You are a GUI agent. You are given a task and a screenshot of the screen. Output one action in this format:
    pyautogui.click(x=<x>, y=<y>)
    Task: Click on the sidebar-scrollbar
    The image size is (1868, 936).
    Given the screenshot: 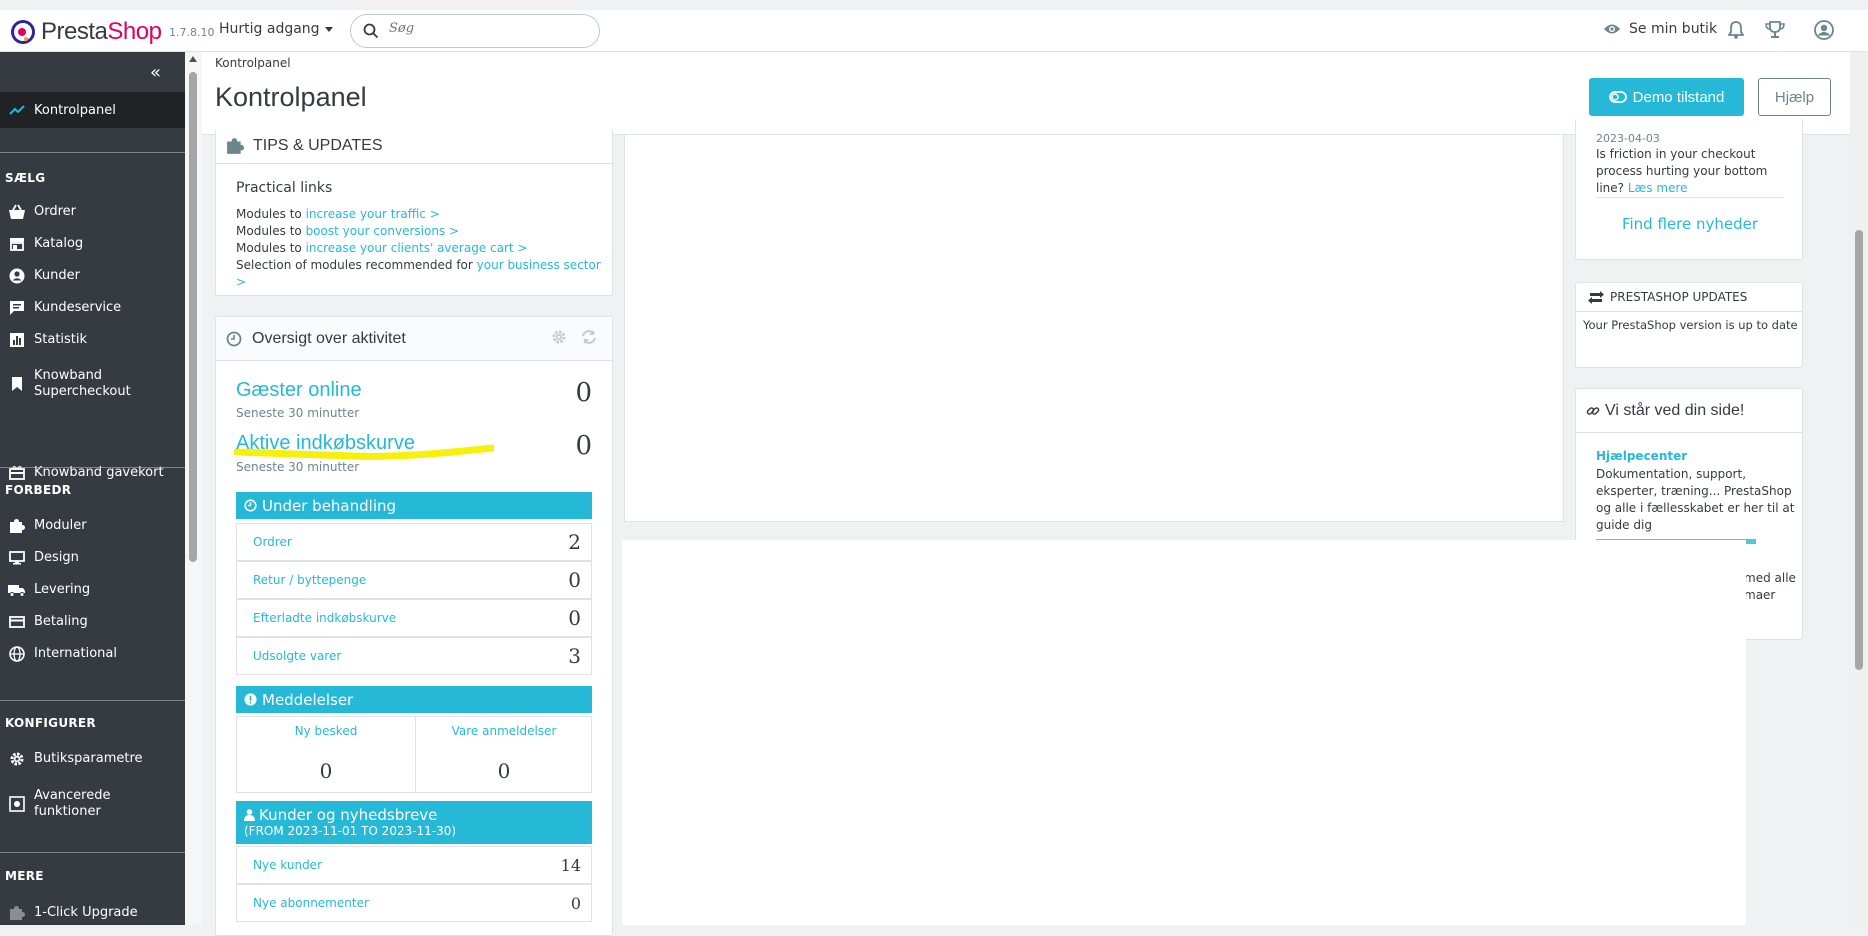 What is the action you would take?
    pyautogui.click(x=193, y=488)
    